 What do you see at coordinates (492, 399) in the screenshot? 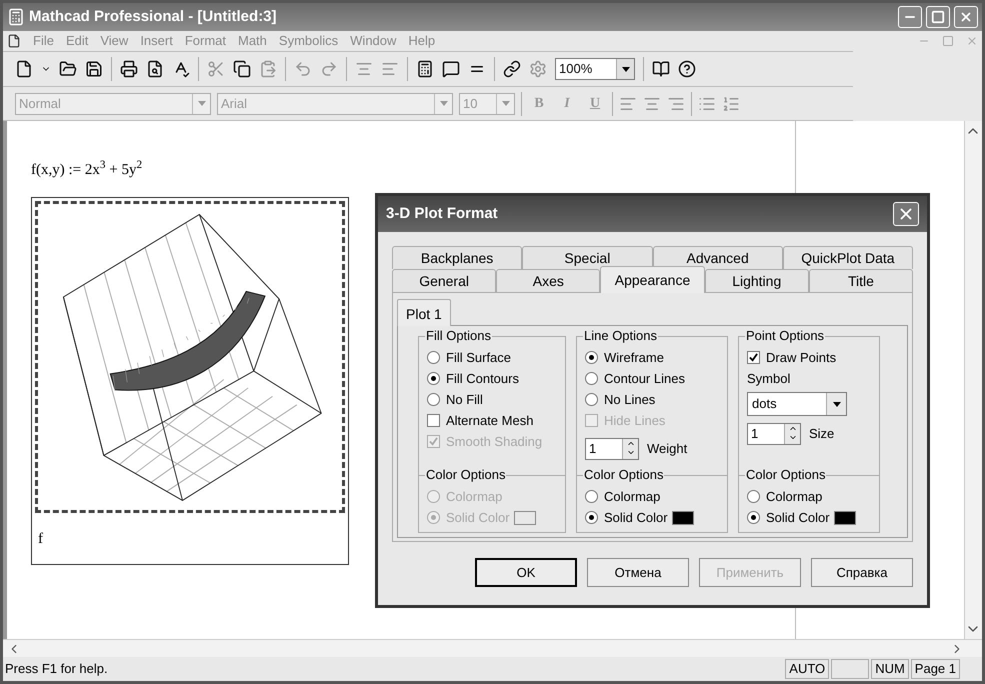
I see `radio-option: No Fill` at bounding box center [492, 399].